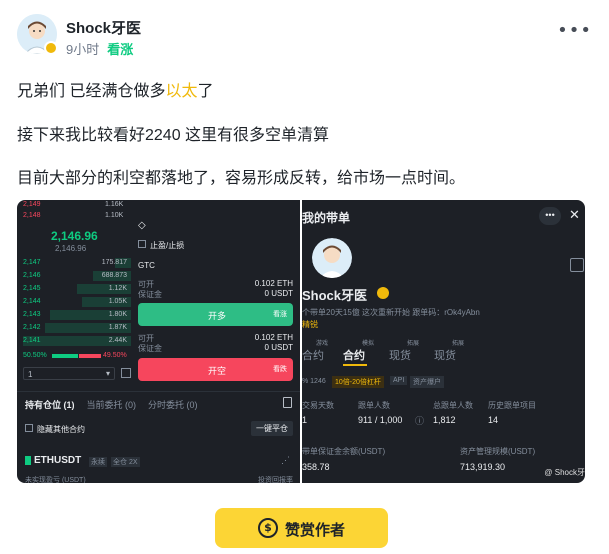  I want to click on leverage-tag: 全仓 2X, so click(125, 462).